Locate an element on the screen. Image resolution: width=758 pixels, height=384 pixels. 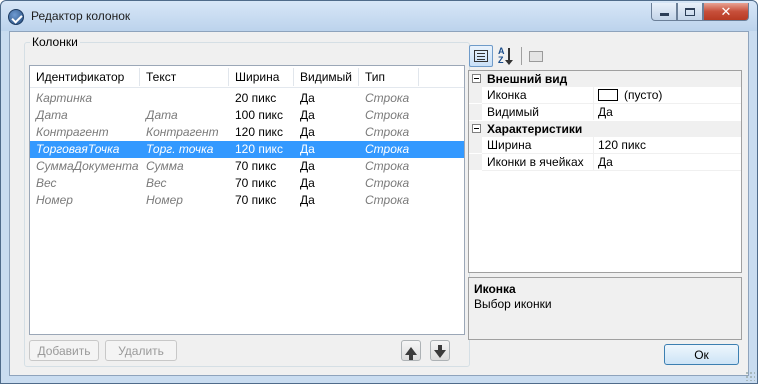
help-description: Выбор иконки is located at coordinates (513, 304).